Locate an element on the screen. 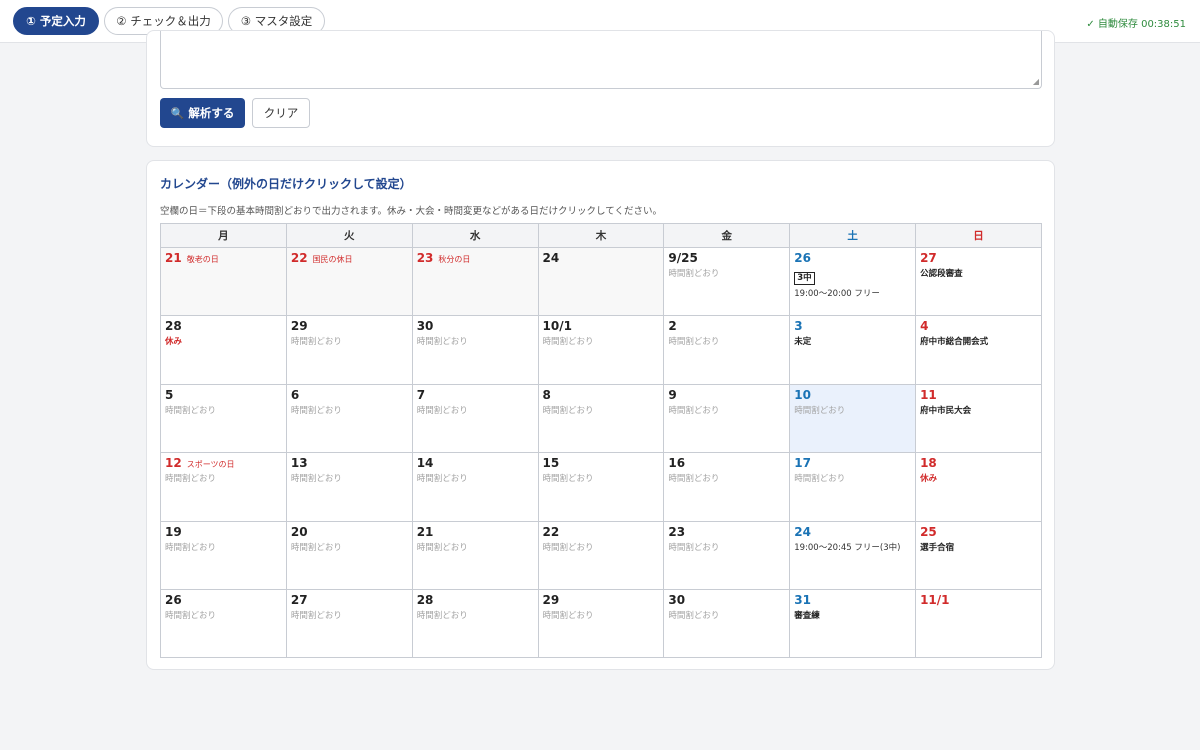  day-number: 4 is located at coordinates (924, 326).